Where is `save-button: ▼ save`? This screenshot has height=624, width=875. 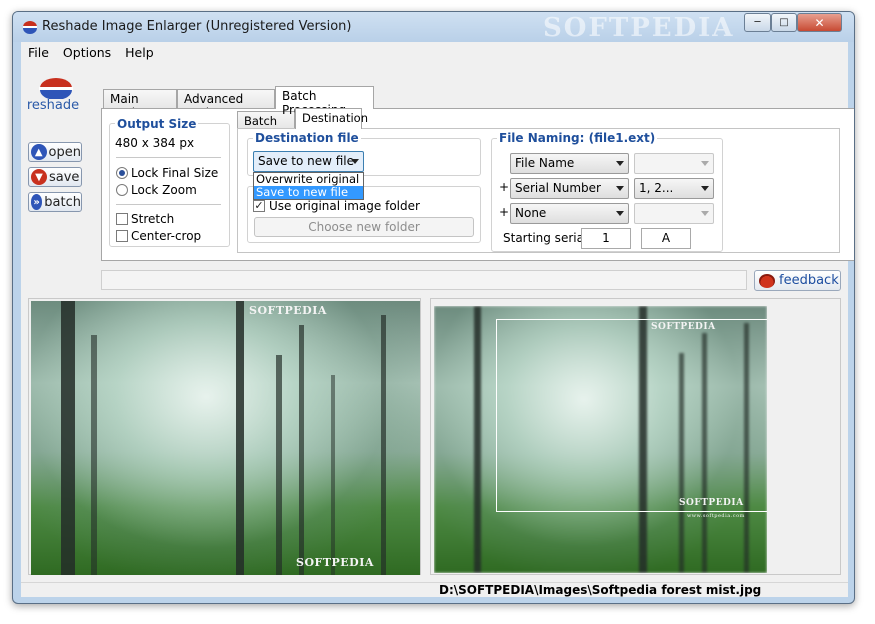
save-button: ▼ save is located at coordinates (55, 177).